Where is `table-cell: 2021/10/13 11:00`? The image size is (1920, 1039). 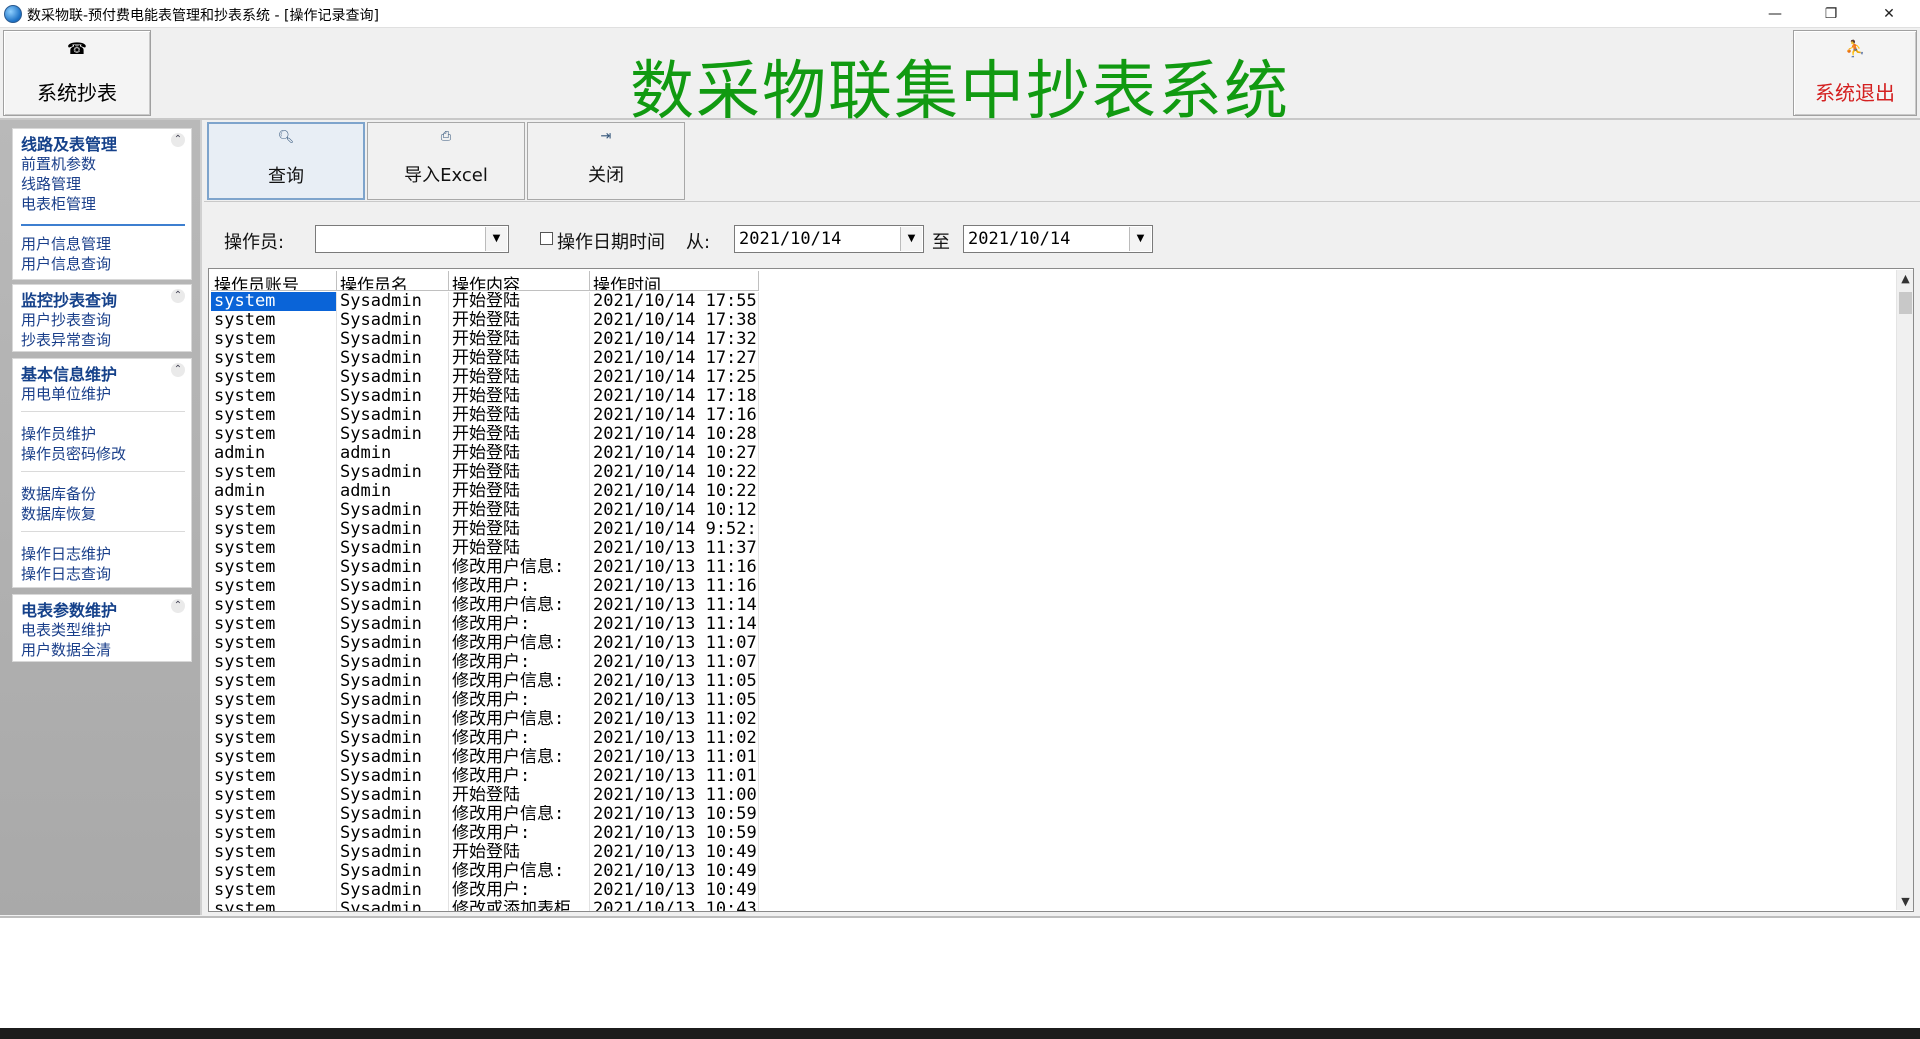 table-cell: 2021/10/13 11:00 is located at coordinates (674, 795).